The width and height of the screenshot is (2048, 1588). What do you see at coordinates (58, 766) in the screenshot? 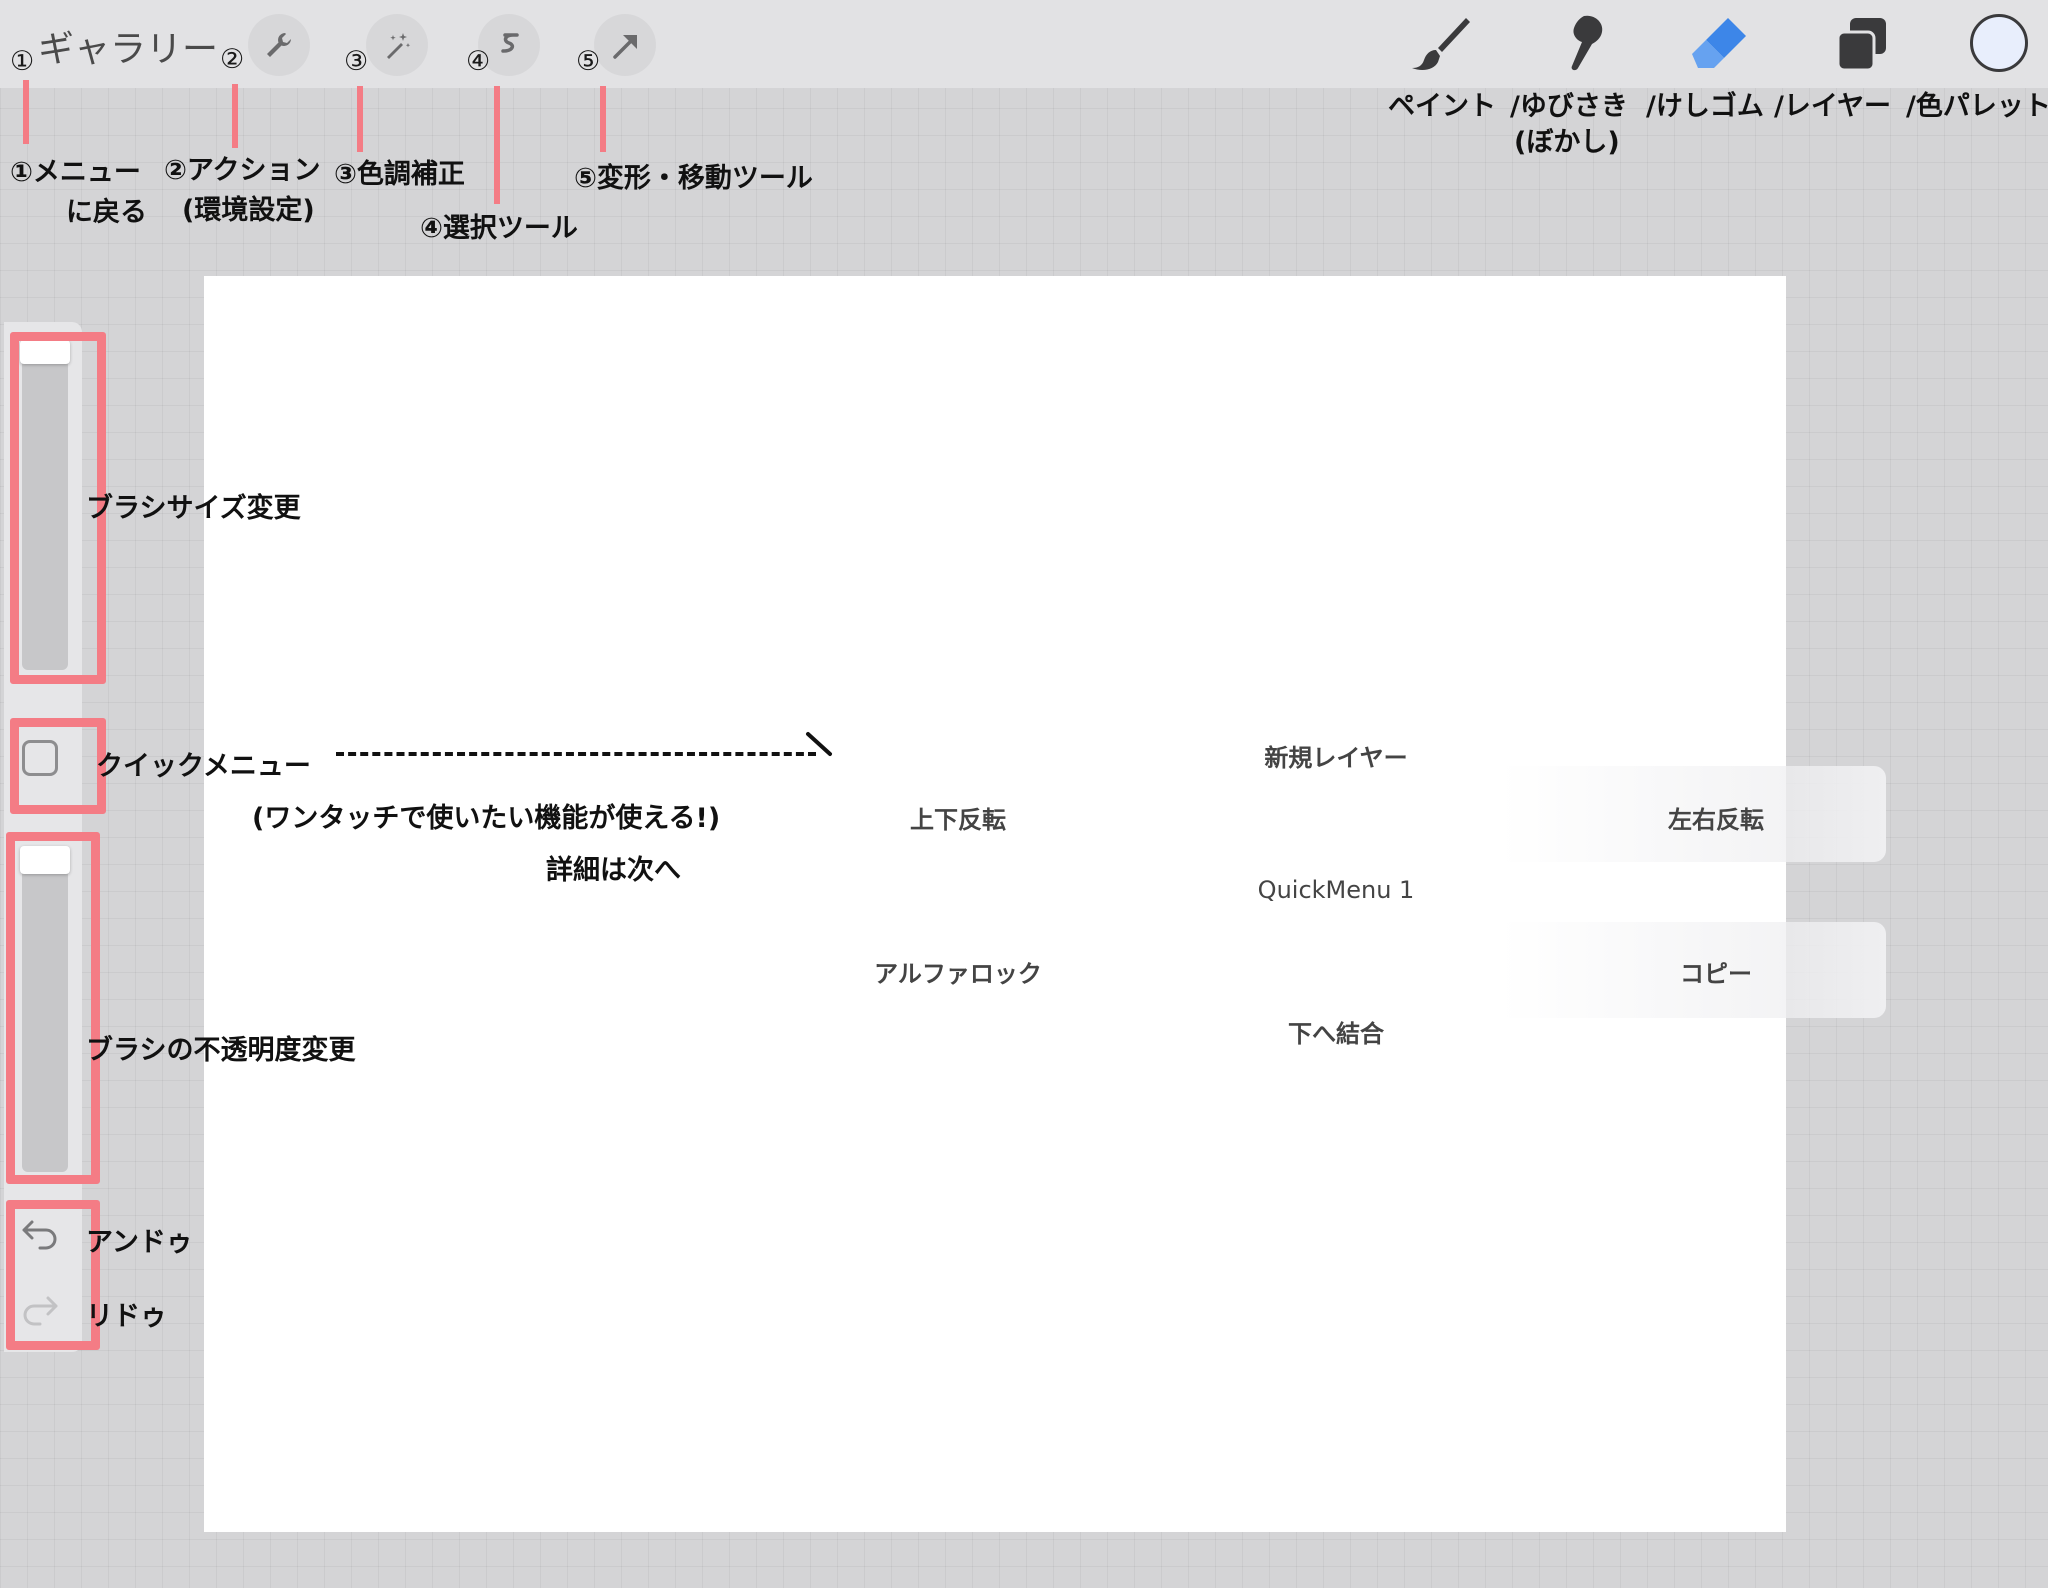
I see `highlight-quick-menu` at bounding box center [58, 766].